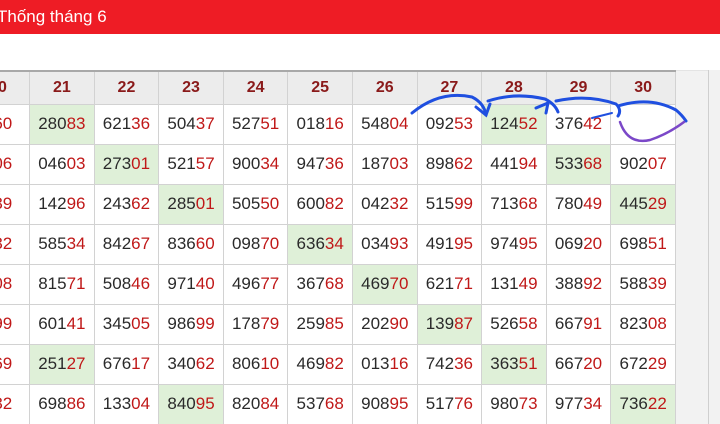 The image size is (720, 424). Describe the element at coordinates (643, 87) in the screenshot. I see `day-header-cell: 30` at that location.